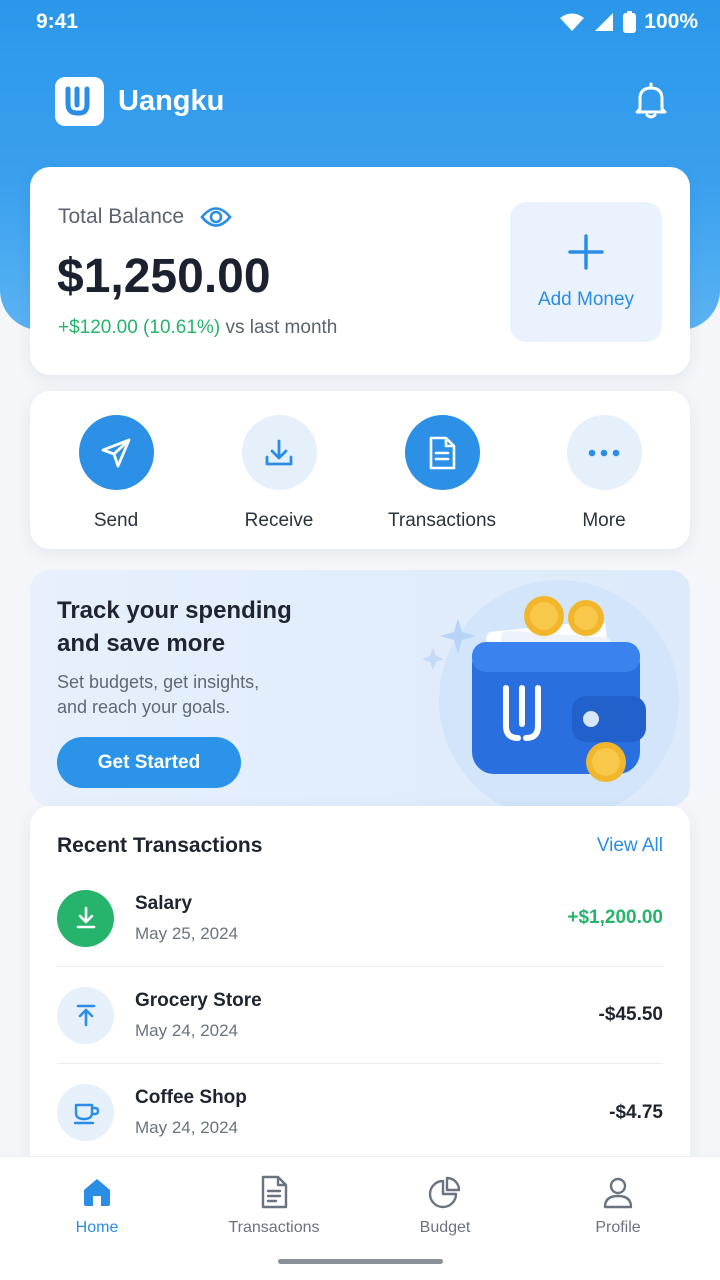  Describe the element at coordinates (174, 627) in the screenshot. I see `promo-title: Track your spending and save more` at that location.